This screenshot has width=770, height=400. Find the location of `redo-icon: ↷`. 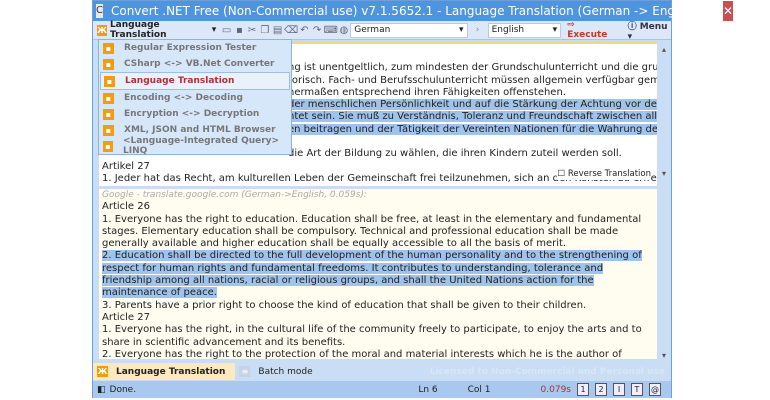

redo-icon: ↷ is located at coordinates (317, 30).